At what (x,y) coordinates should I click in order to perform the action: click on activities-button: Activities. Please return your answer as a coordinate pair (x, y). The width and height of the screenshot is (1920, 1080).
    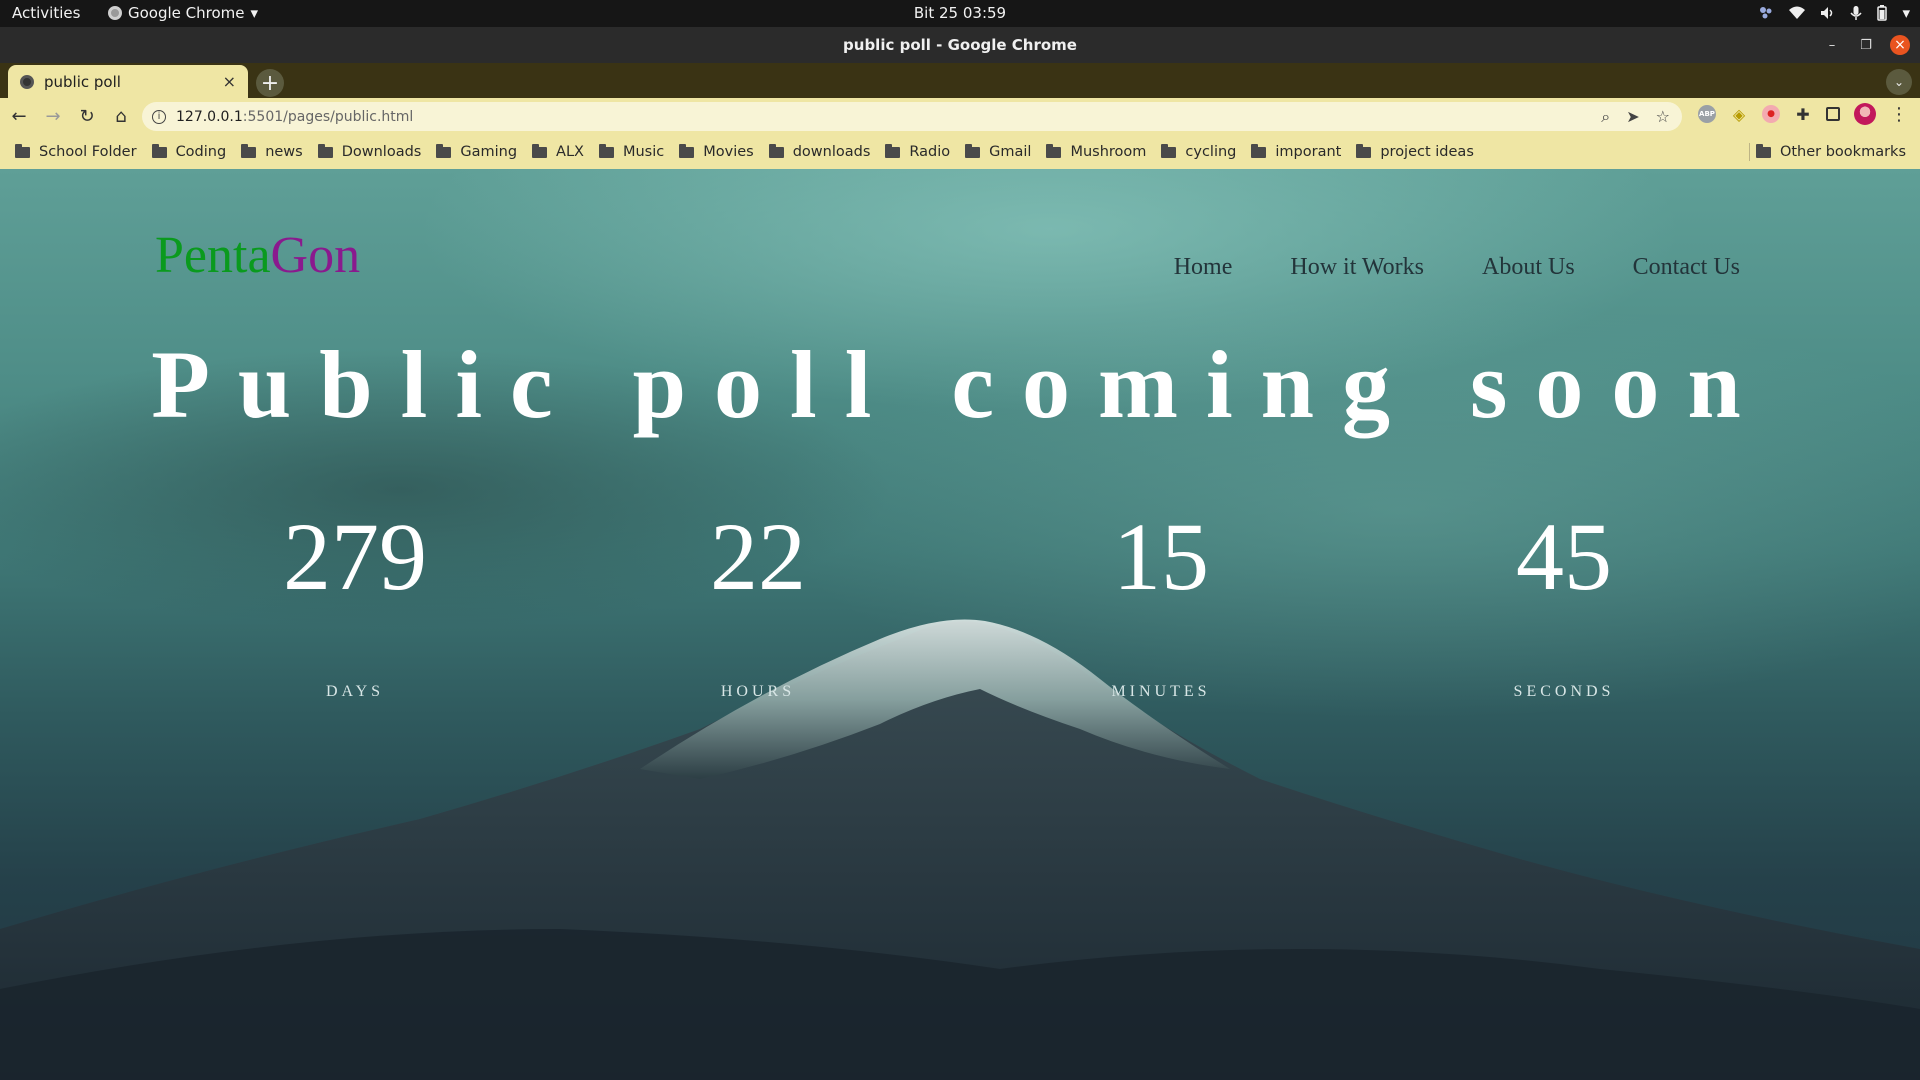
    Looking at the image, I should click on (46, 13).